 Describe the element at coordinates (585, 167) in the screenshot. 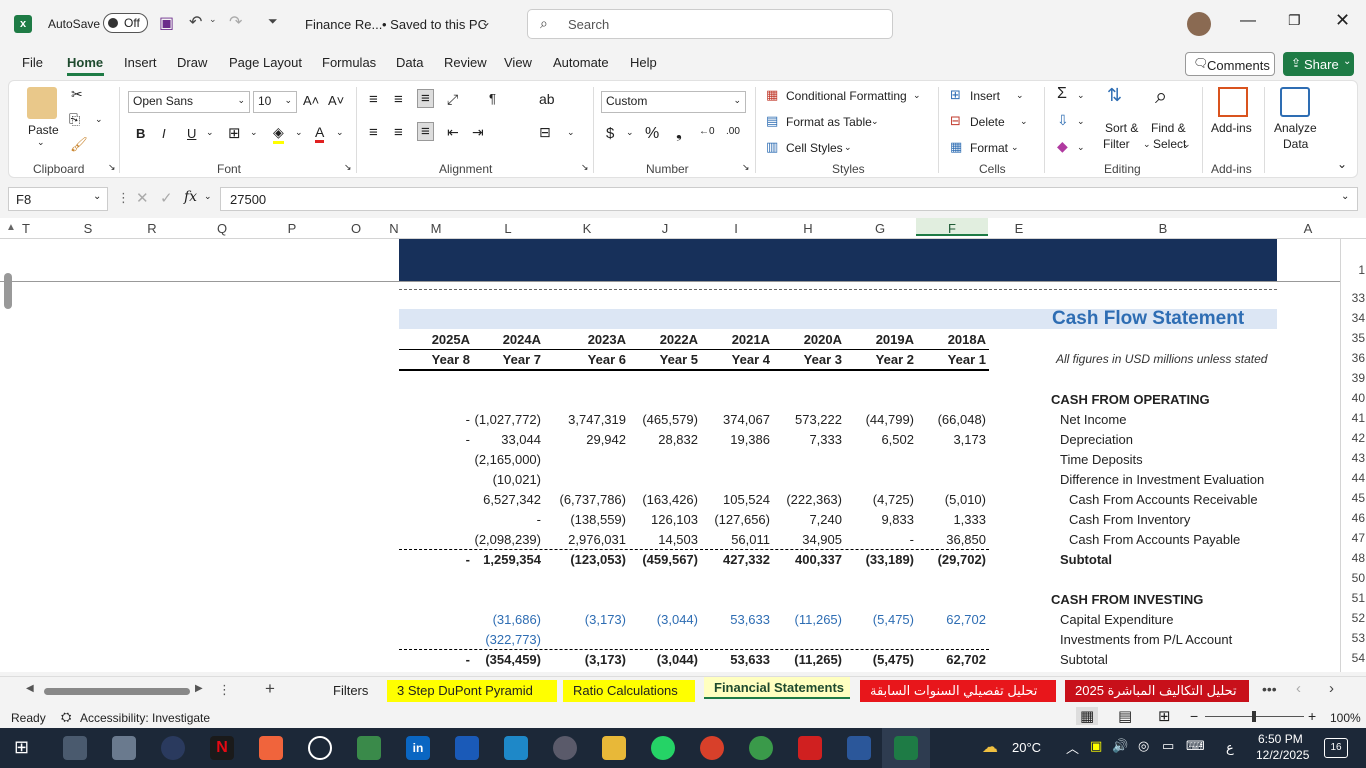

I see `alignment-launcher-icon: ↘` at that location.